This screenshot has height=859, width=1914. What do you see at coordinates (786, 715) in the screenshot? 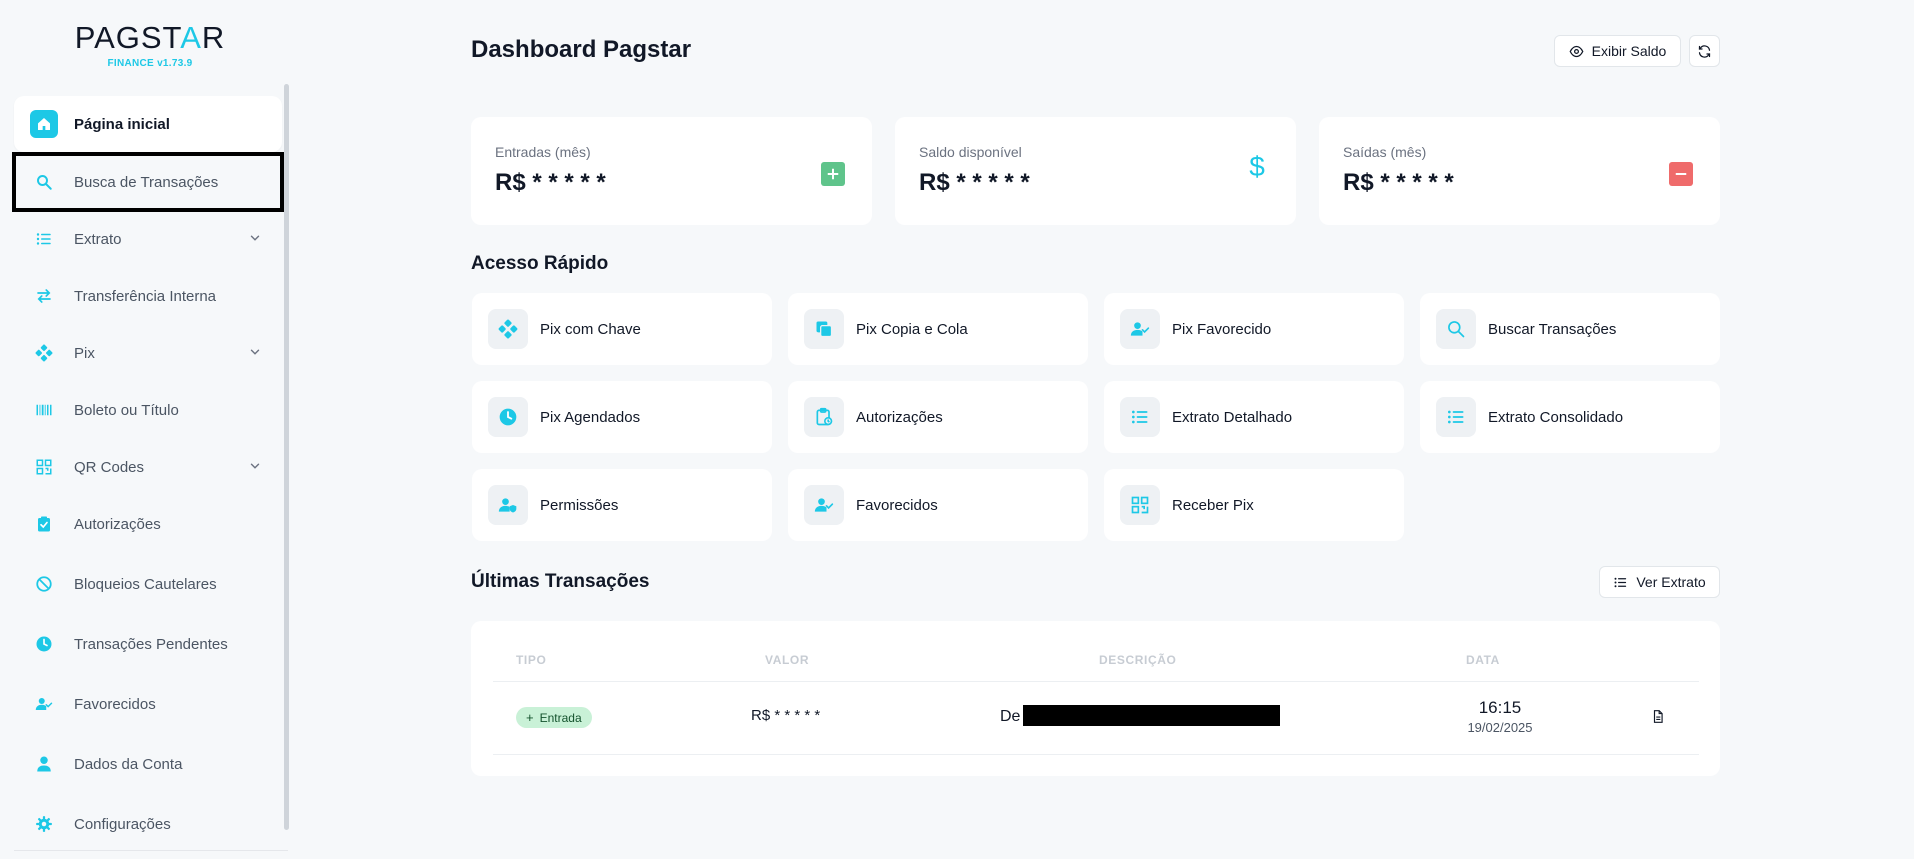
I see `value-cell: R$ * * * * *` at bounding box center [786, 715].